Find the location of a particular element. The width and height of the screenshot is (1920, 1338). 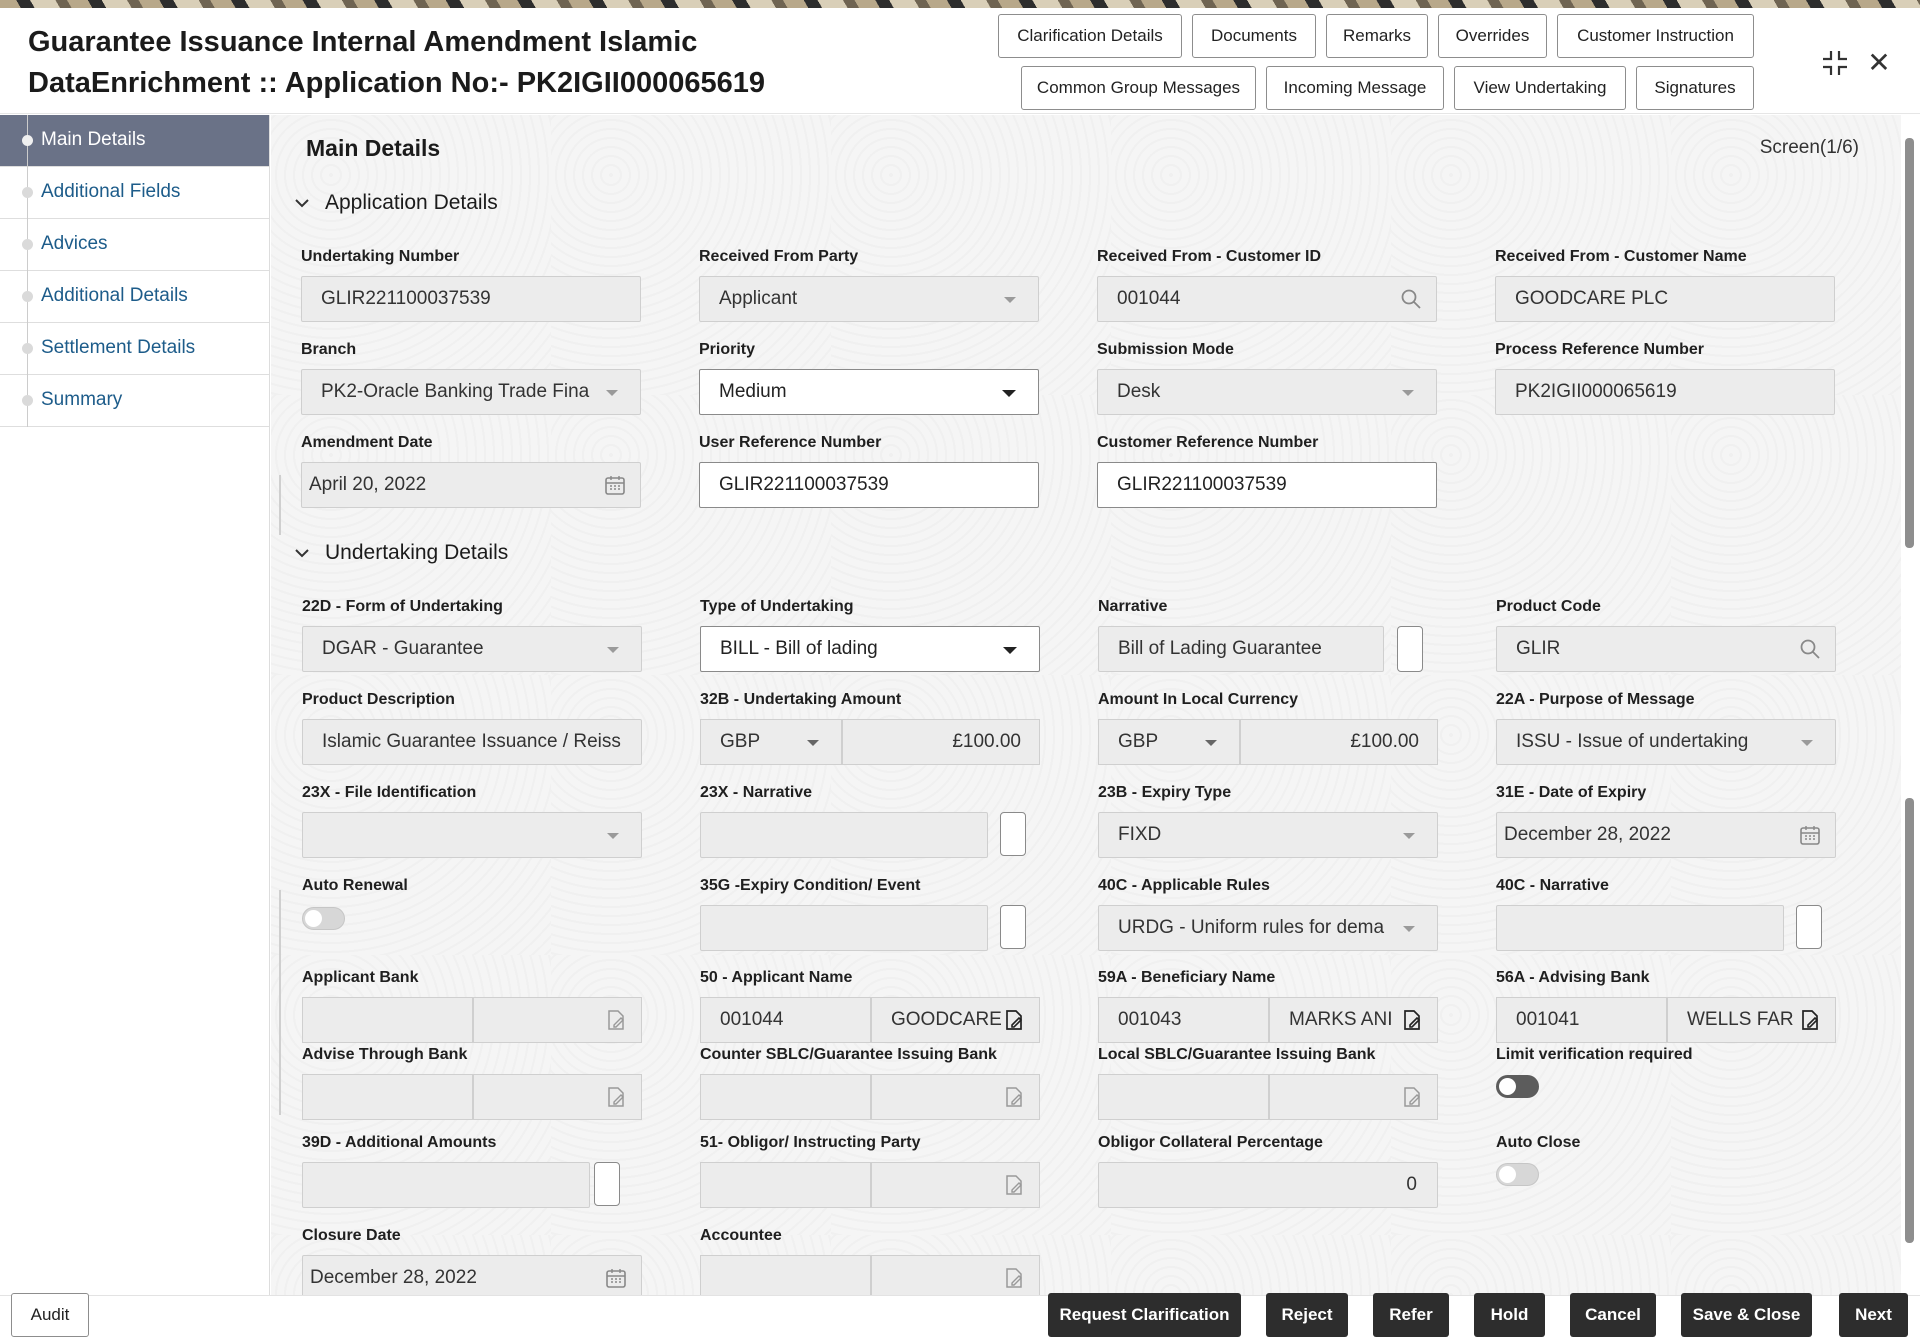

undertaking-number-input: GLIR221100037539 is located at coordinates (471, 299).